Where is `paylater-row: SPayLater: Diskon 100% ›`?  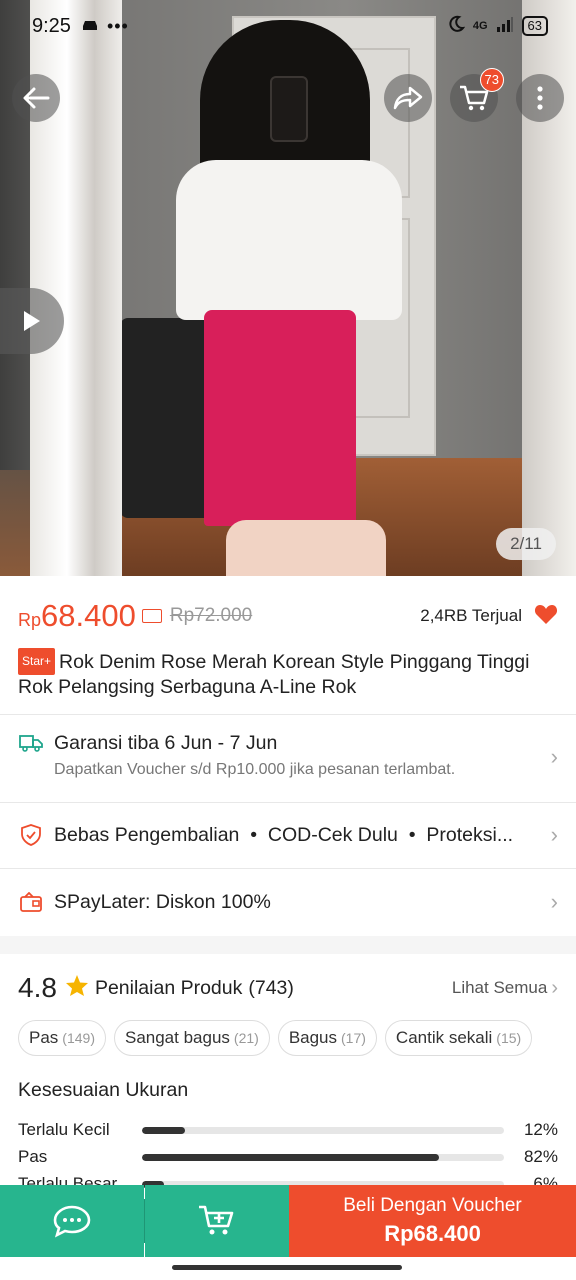
paylater-row: SPayLater: Diskon 100% › is located at coordinates (288, 902).